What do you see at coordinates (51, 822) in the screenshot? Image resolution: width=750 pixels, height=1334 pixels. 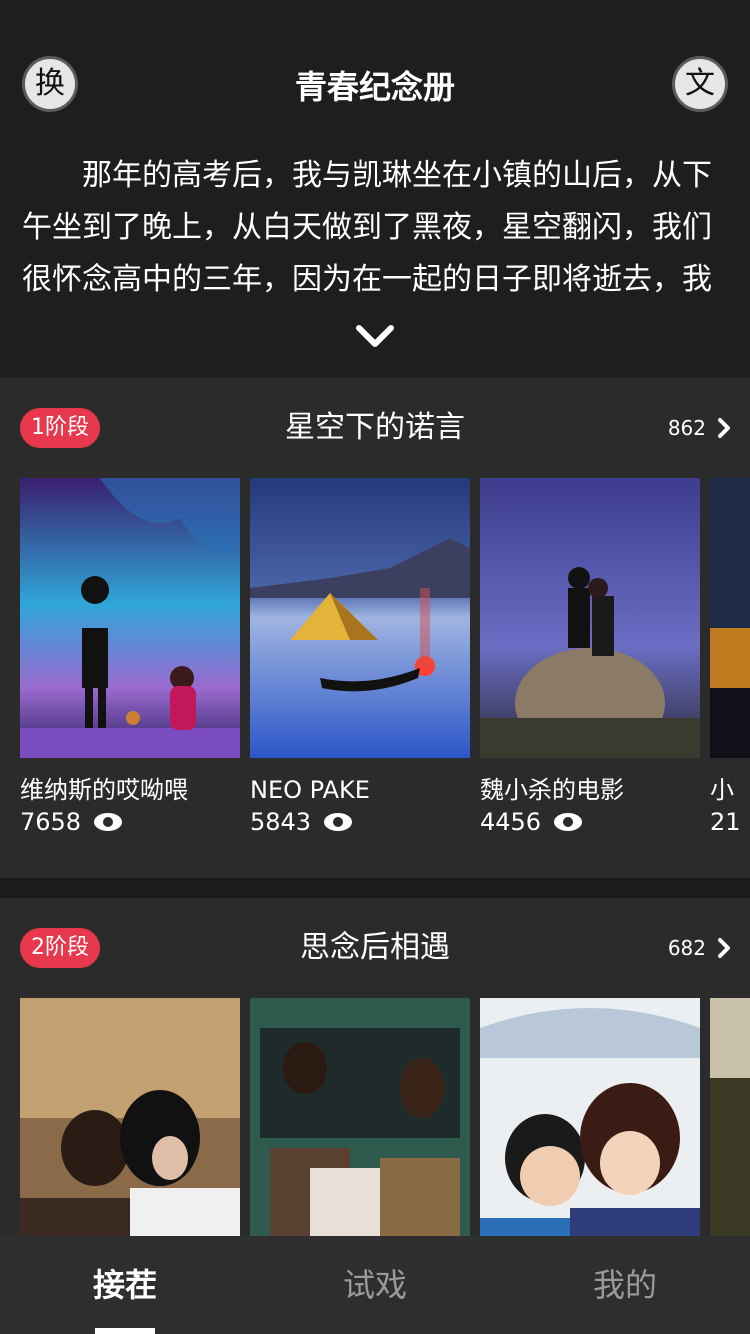 I see `view-count: 7658` at bounding box center [51, 822].